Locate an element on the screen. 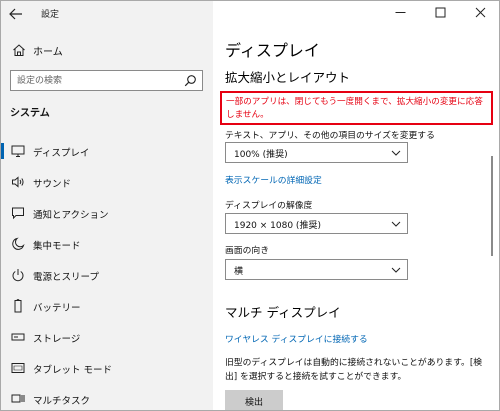 The width and height of the screenshot is (500, 411). power-icon is located at coordinates (18, 275).